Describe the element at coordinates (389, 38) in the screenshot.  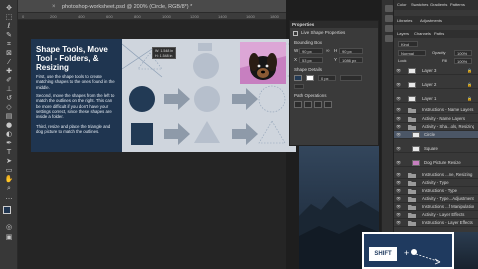
I see `brush-settings-icon` at that location.